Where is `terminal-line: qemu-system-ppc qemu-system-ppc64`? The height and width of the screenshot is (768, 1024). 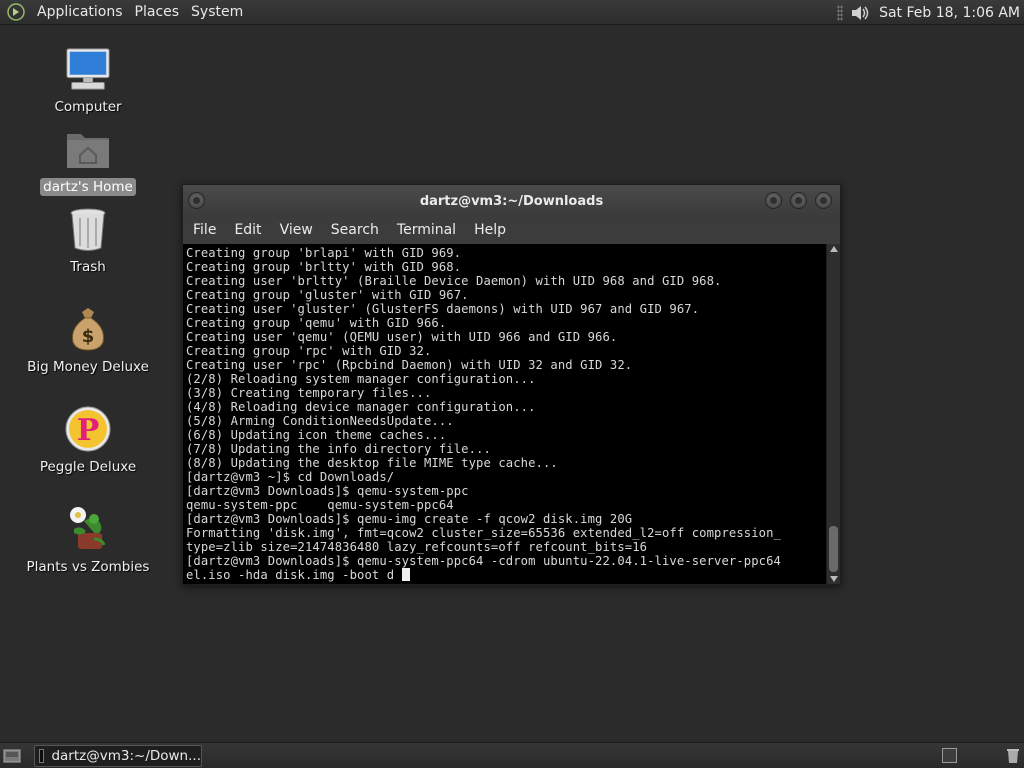 terminal-line: qemu-system-ppc qemu-system-ppc64 is located at coordinates (320, 505).